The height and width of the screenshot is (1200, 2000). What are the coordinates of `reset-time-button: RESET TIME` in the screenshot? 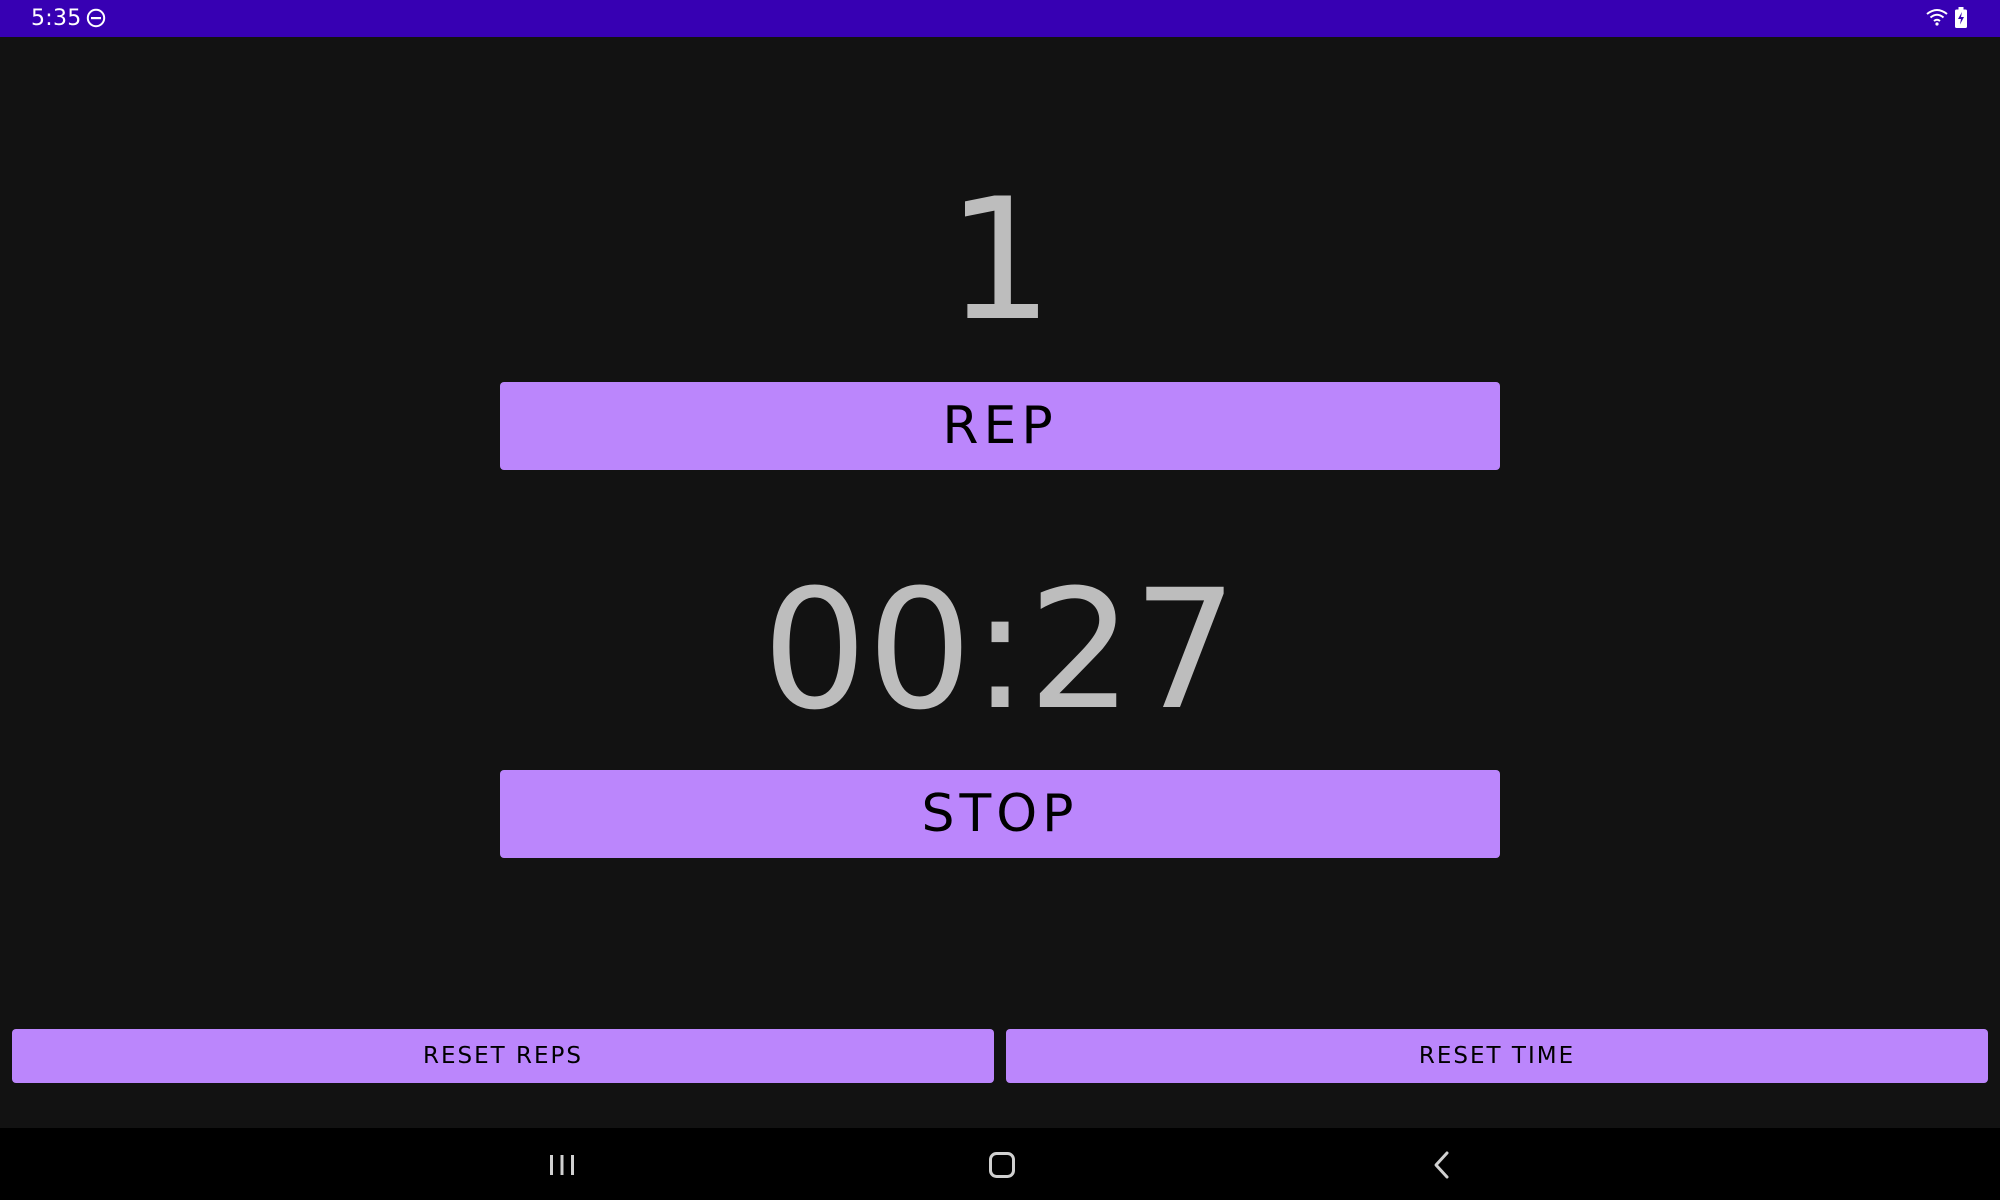 It's located at (1497, 1056).